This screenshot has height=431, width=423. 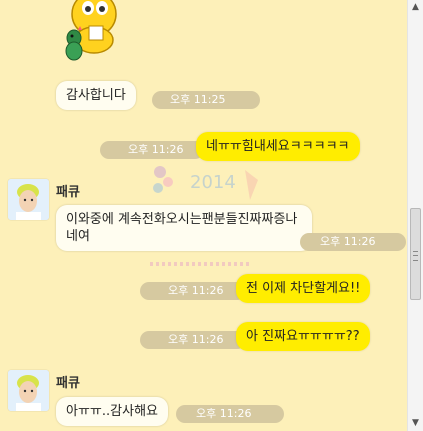 I want to click on decoration-text: 2014, so click(x=213, y=182).